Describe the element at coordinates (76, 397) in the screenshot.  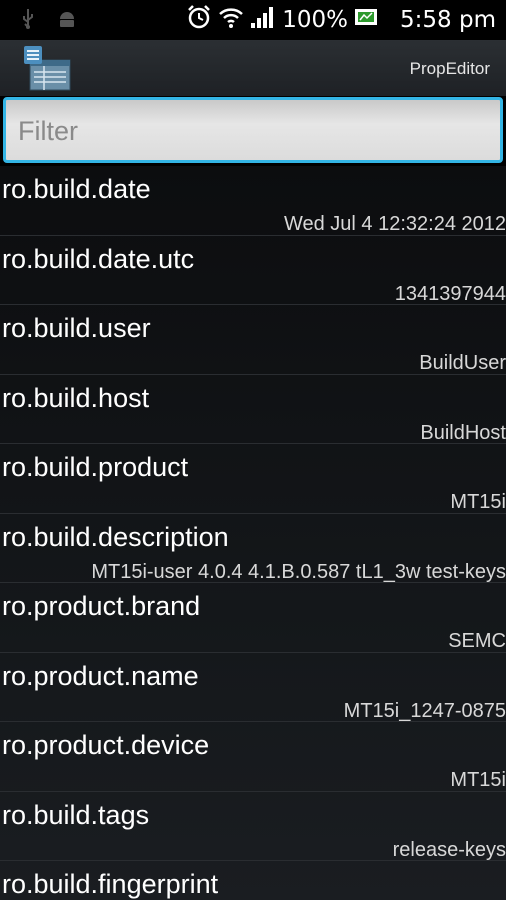
I see `property-key: ro.build.host` at that location.